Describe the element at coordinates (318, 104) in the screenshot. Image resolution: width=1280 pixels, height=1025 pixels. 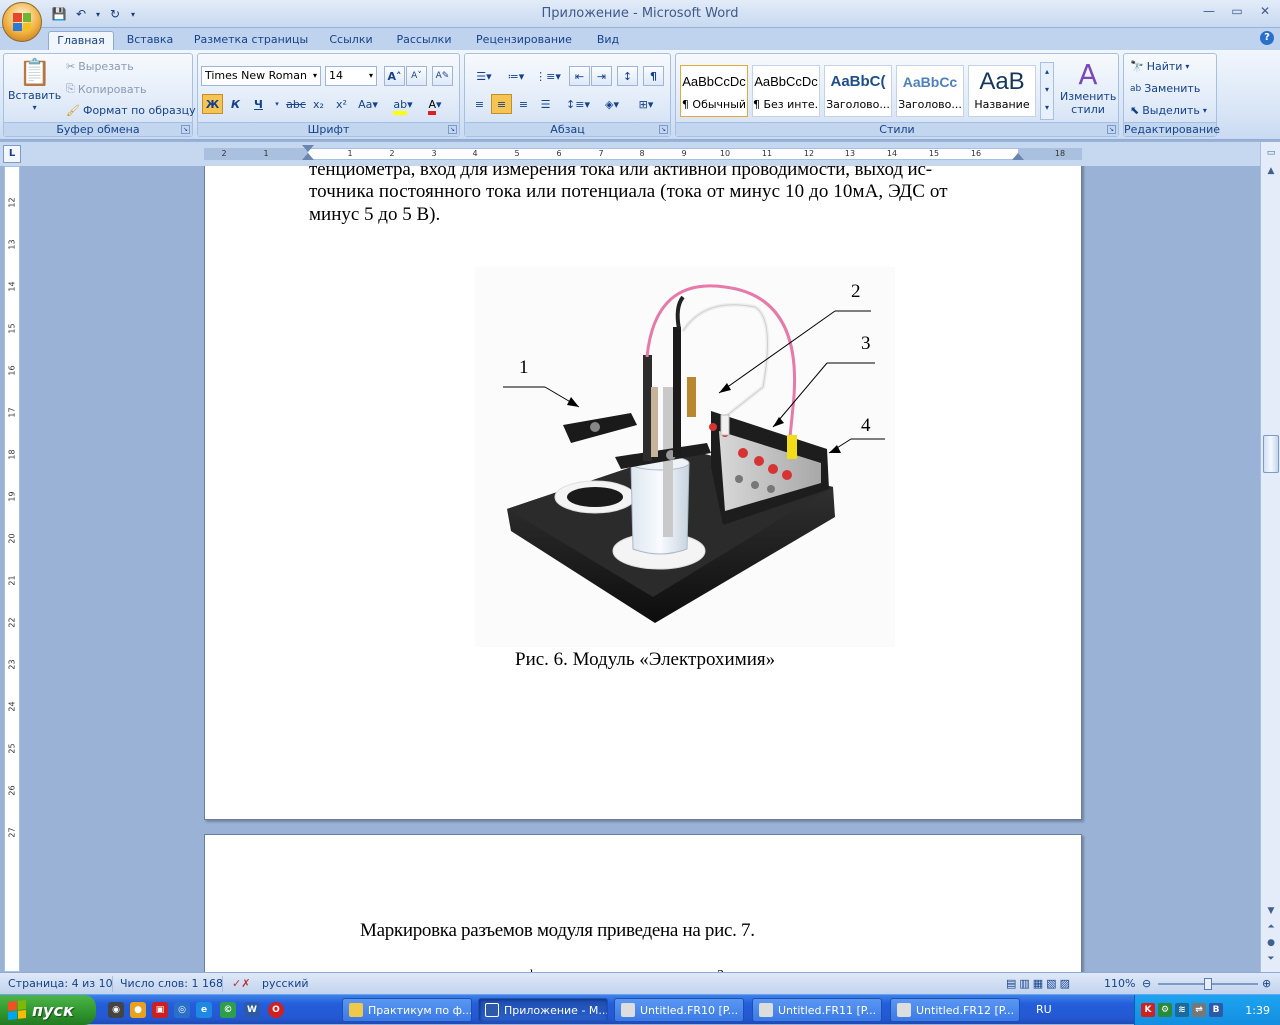
I see `subscript-button: x₂` at that location.